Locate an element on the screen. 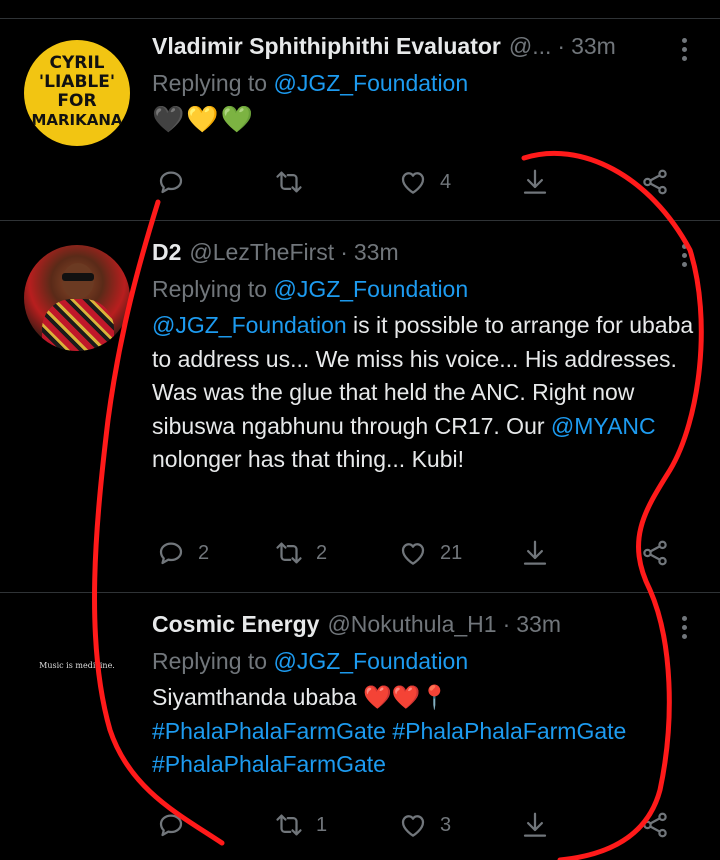  tweet-text-line: Siyamthanda ubaba ❤️❤️📍 is located at coordinates (300, 697).